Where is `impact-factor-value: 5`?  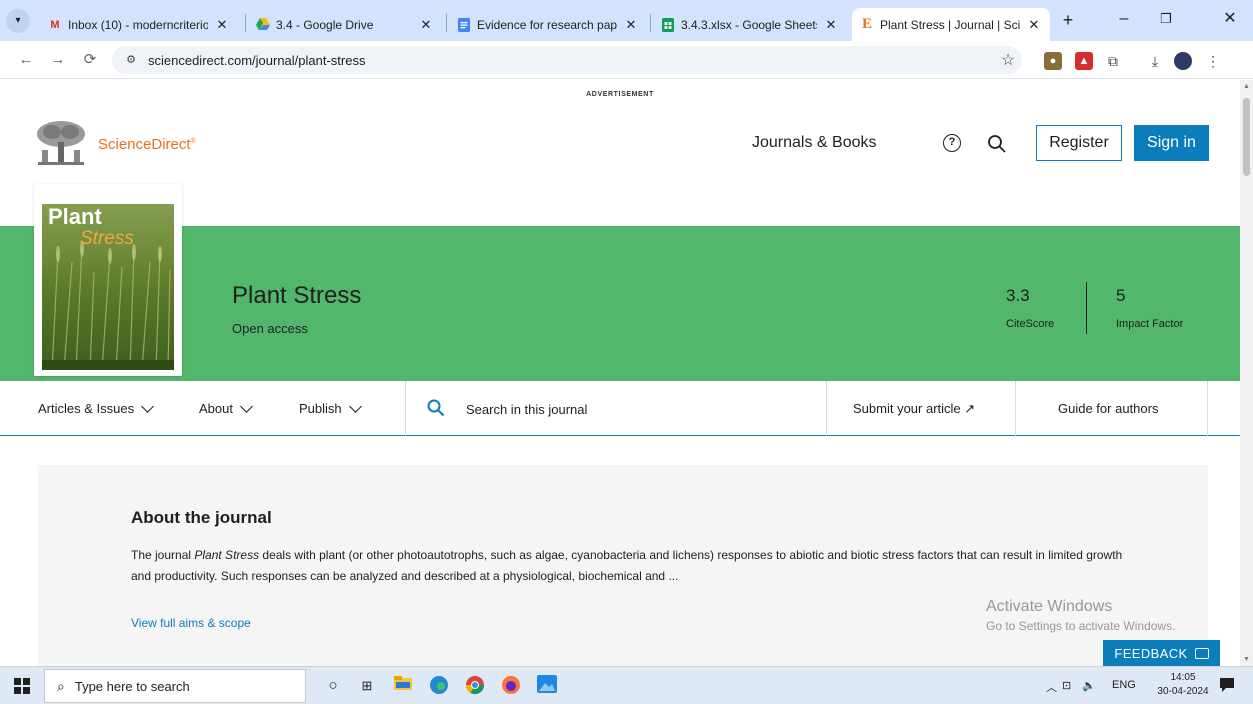 impact-factor-value: 5 is located at coordinates (1120, 296).